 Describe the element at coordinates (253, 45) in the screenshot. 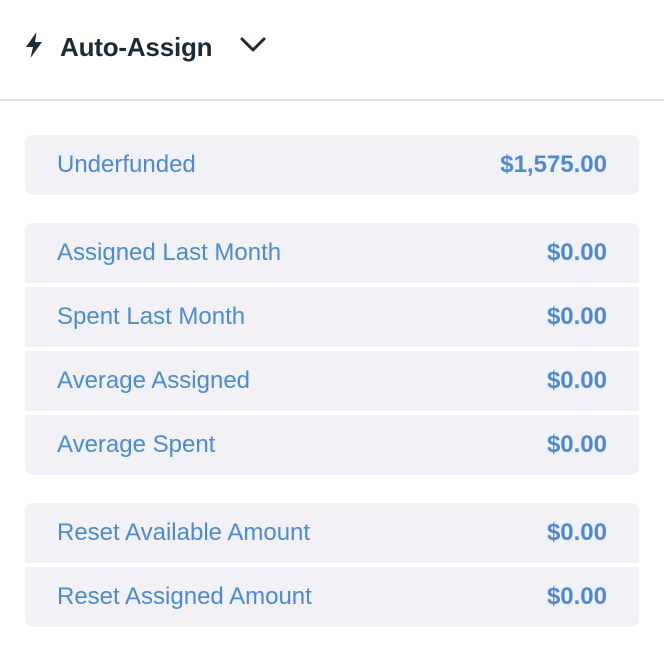

I see `chevron-down-icon` at that location.